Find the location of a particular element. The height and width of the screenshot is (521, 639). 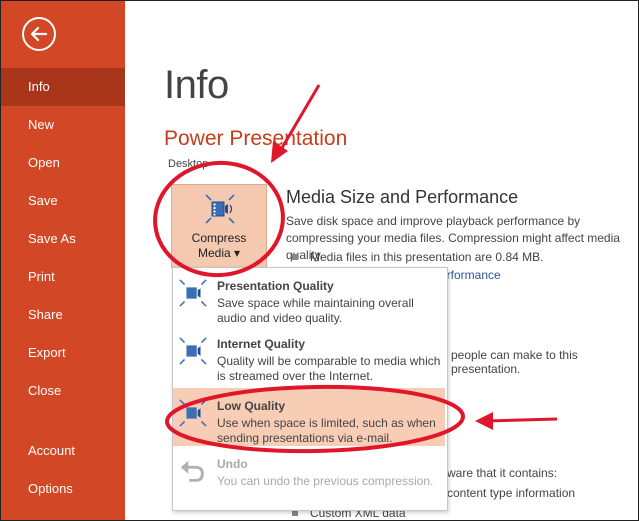

sidebar-item-close: Close is located at coordinates (63, 391).